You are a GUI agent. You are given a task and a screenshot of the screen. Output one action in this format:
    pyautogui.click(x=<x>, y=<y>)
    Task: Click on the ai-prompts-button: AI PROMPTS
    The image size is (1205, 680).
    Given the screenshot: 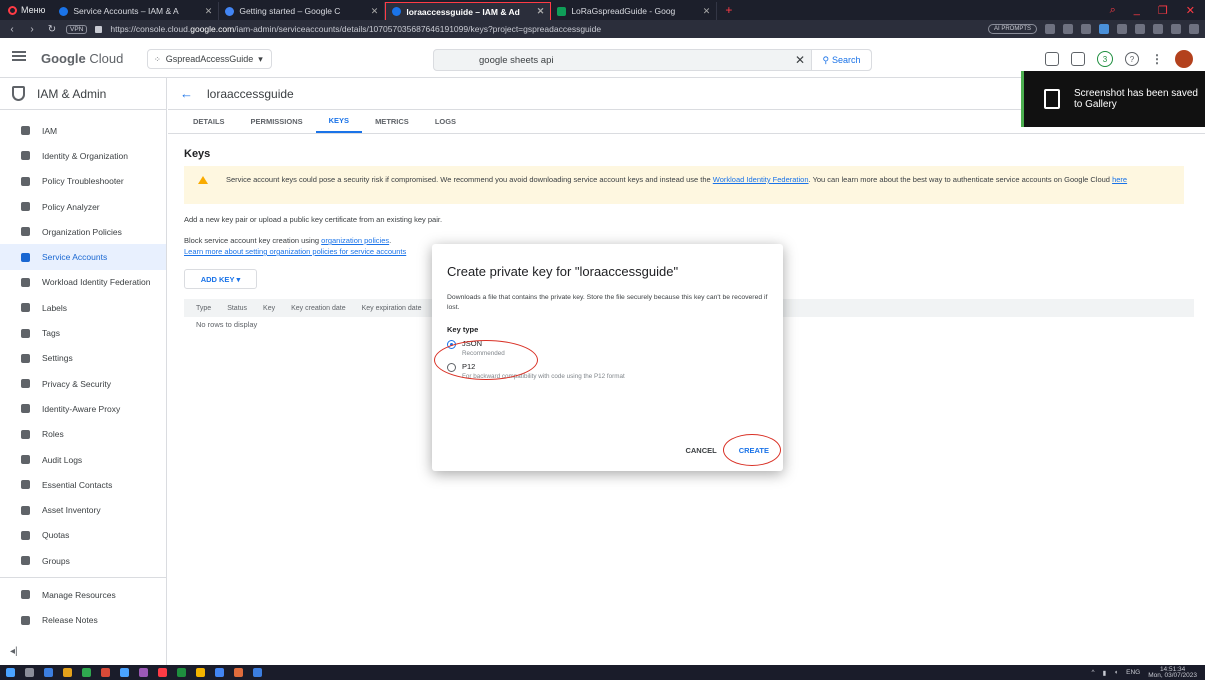 What is the action you would take?
    pyautogui.click(x=1012, y=29)
    